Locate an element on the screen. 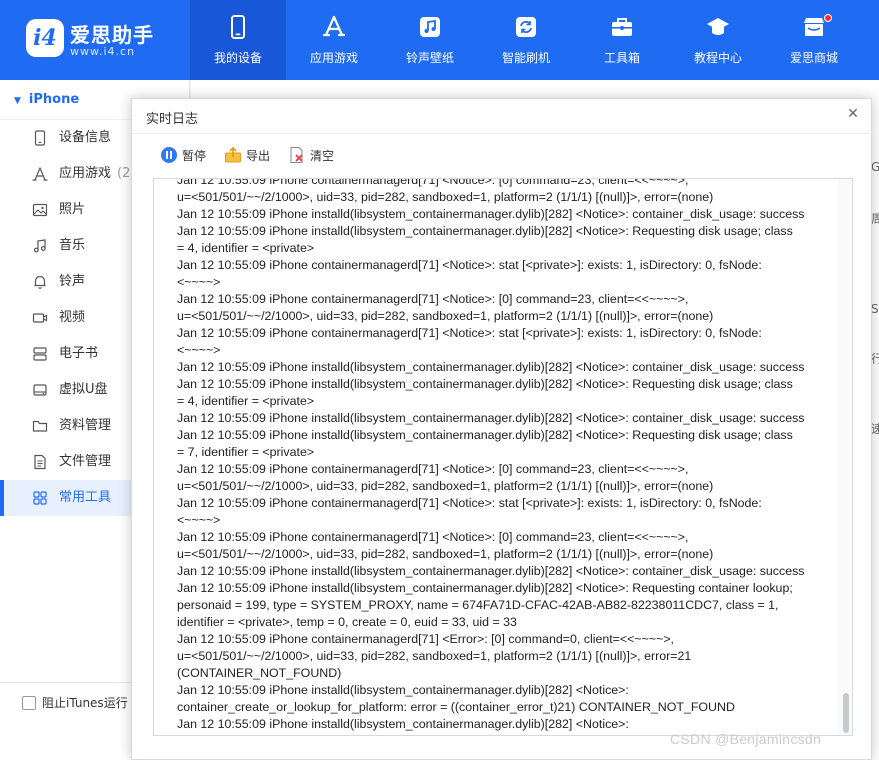 This screenshot has width=879, height=760. nav-my-device: 我的设备 is located at coordinates (238, 40).